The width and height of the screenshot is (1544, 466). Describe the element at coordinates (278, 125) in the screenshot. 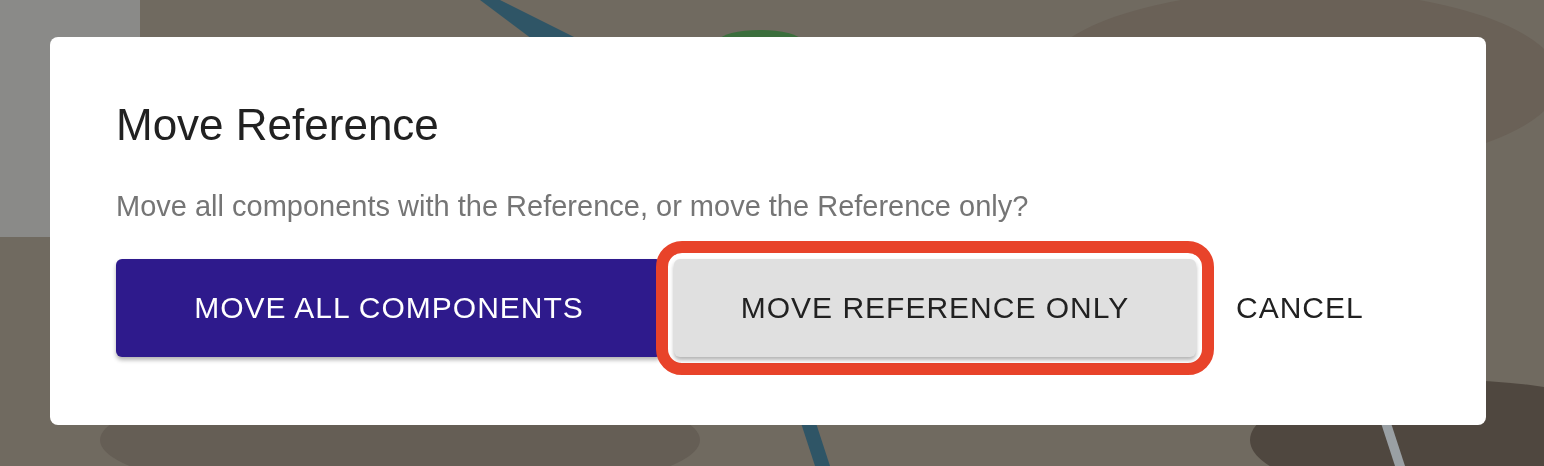

I see `dialog-title: Move Reference` at that location.